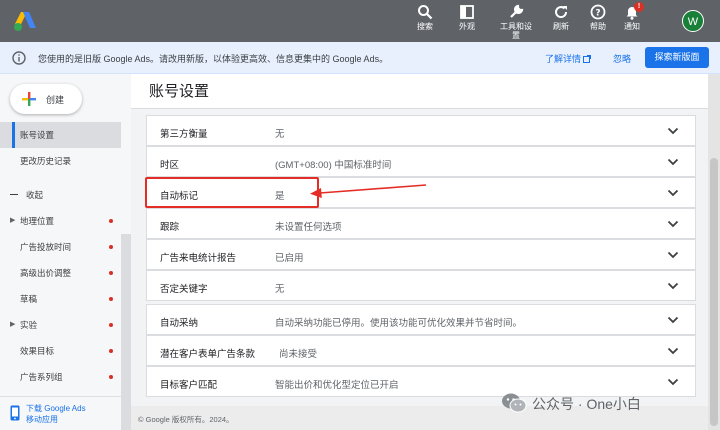 This screenshot has width=720, height=430. What do you see at coordinates (337, 385) in the screenshot?
I see `setting-value: 智能出价和优化型定位已开启` at bounding box center [337, 385].